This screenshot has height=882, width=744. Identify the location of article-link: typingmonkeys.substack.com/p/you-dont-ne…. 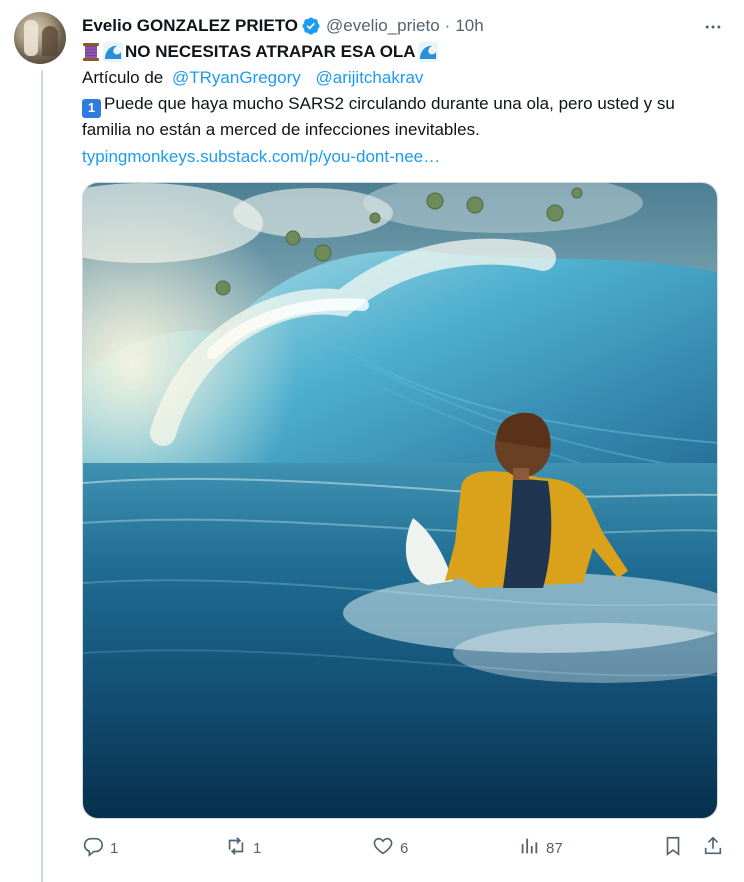
(261, 156).